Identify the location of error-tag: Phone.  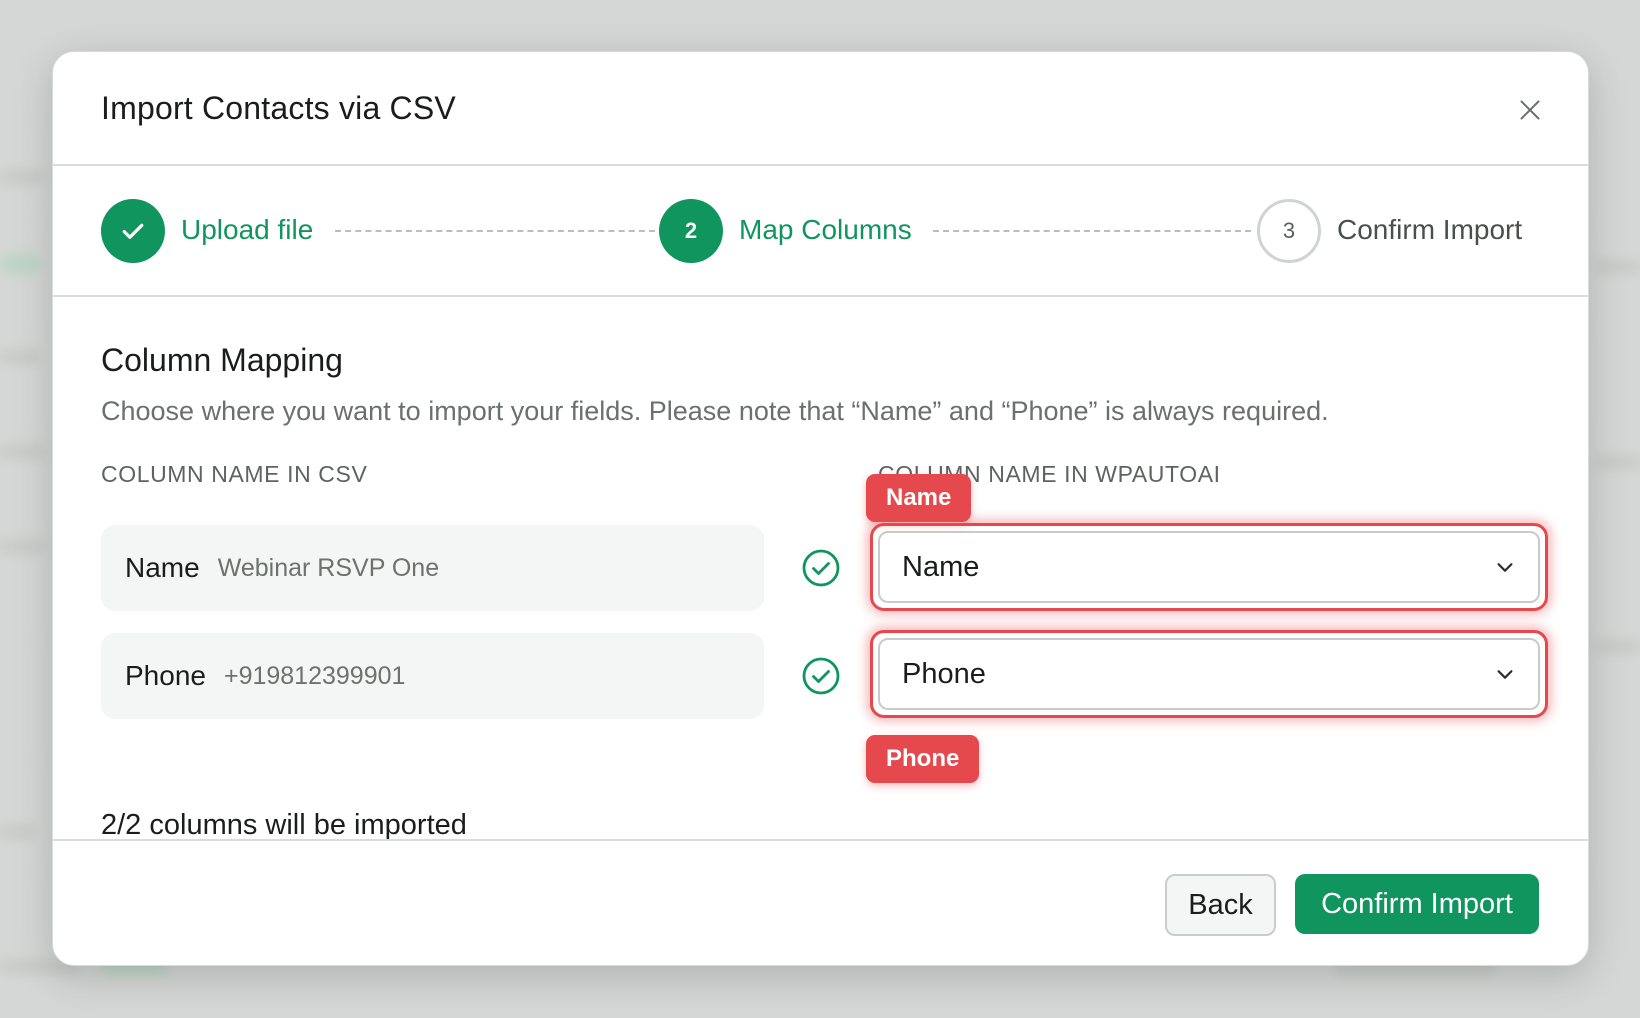
(923, 759).